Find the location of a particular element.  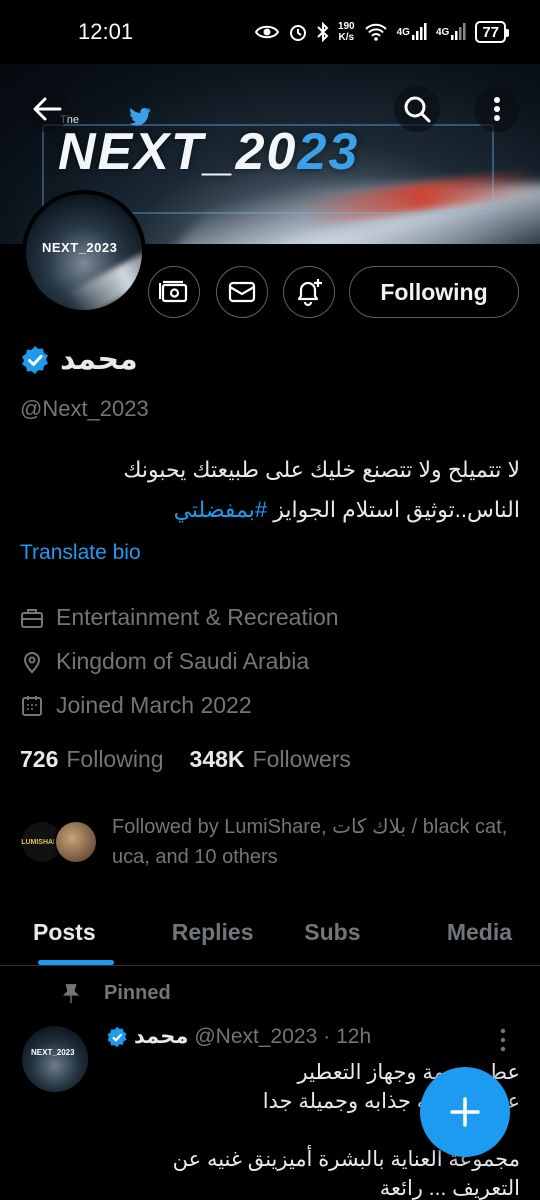

profile-joined: Joined March 2022 is located at coordinates (136, 705).